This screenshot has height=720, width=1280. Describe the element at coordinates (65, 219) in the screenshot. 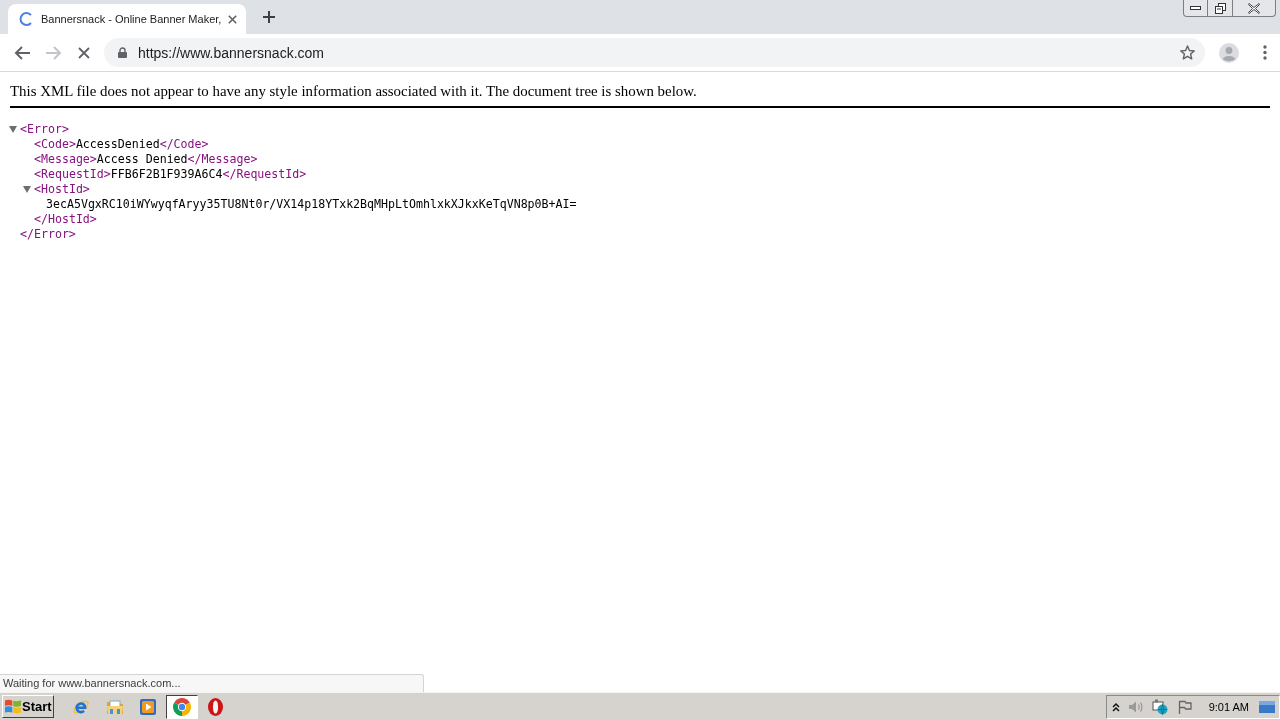

I see `xml-tag: </HostId>` at that location.